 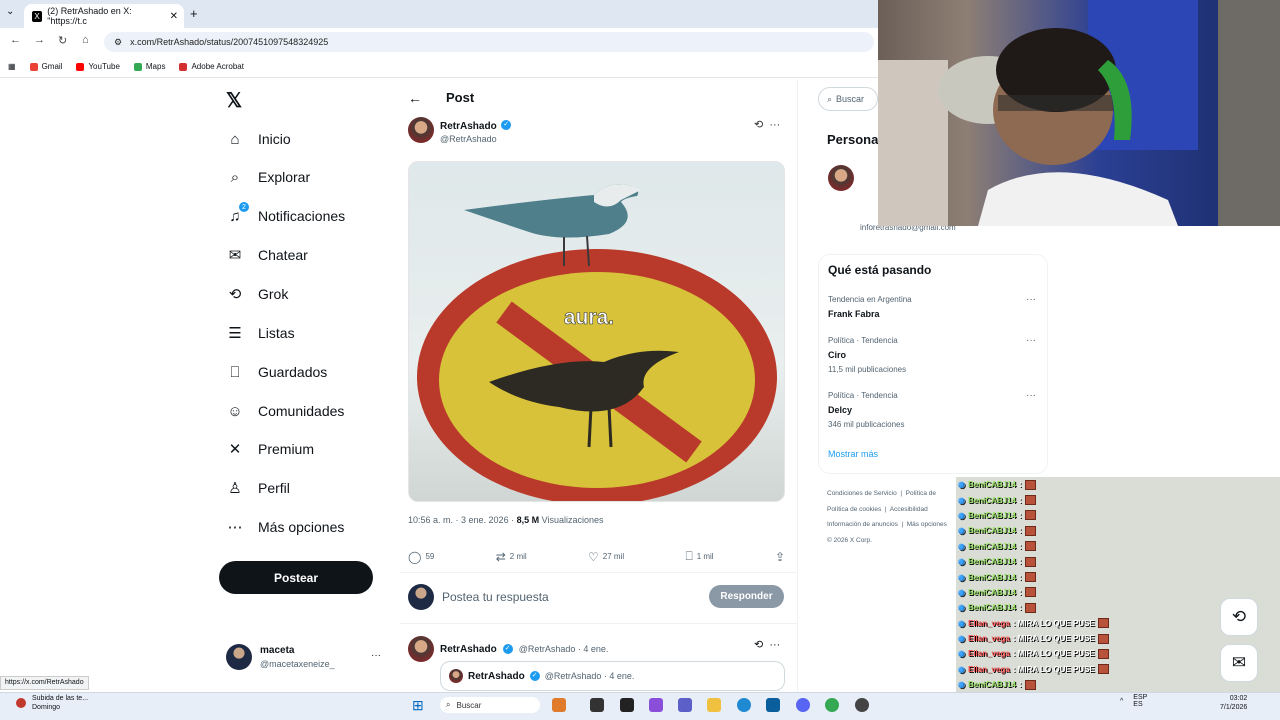 What do you see at coordinates (258, 139) in the screenshot?
I see `nav-item-inicio: ⌂ Inicio` at bounding box center [258, 139].